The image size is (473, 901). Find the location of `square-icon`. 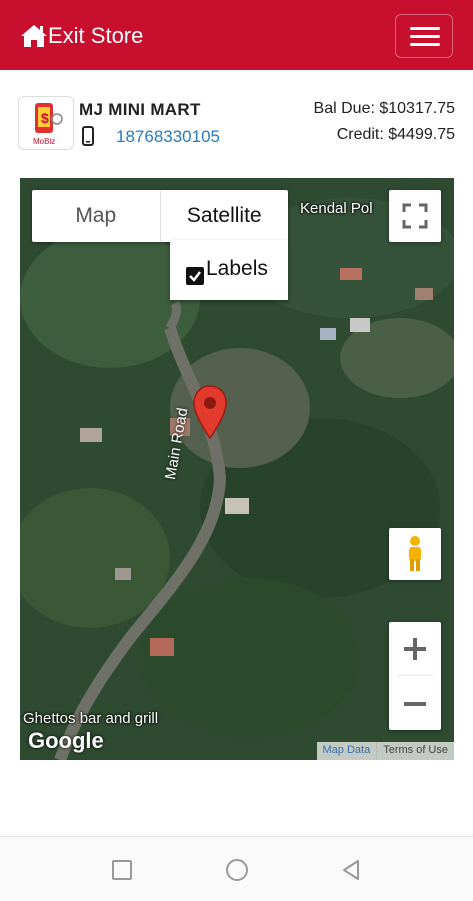

square-icon is located at coordinates (122, 870).